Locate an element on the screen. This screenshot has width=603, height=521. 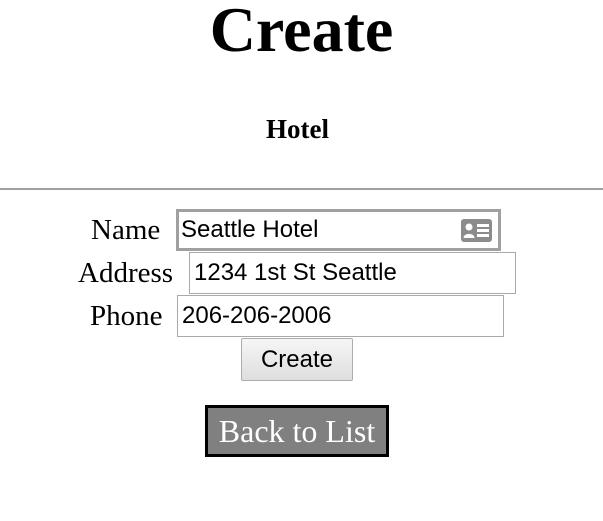
address-row: Address 1234 1st St Seattle is located at coordinates (301, 273).